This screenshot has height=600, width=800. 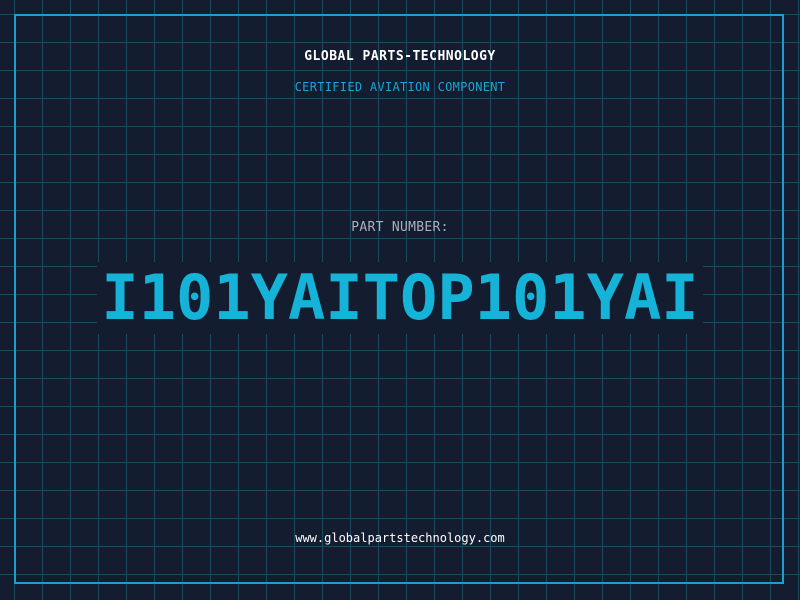 I want to click on part-number-value: I101YAITOP101YAI, so click(x=400, y=298).